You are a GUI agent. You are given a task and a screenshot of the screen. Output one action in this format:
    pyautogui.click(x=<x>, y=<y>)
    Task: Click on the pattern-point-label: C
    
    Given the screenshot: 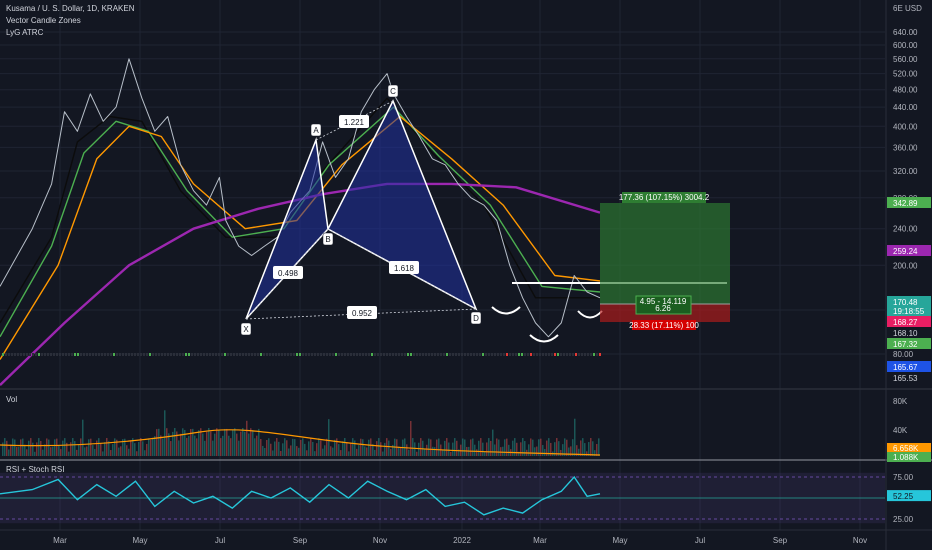 What is the action you would take?
    pyautogui.click(x=393, y=91)
    